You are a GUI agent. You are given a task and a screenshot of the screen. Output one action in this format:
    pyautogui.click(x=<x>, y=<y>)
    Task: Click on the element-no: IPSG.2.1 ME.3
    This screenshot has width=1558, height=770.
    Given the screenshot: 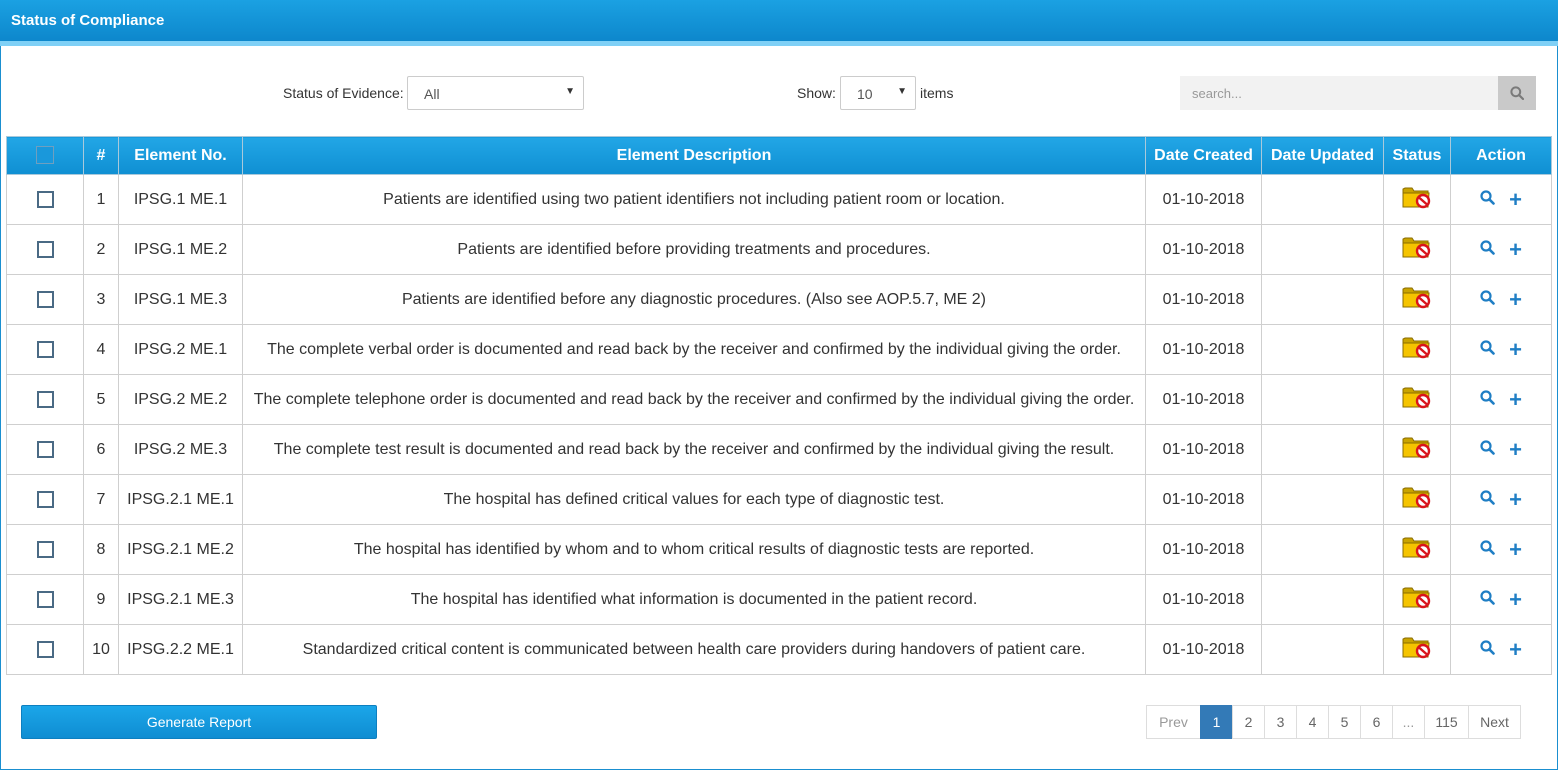 What is the action you would take?
    pyautogui.click(x=180, y=599)
    